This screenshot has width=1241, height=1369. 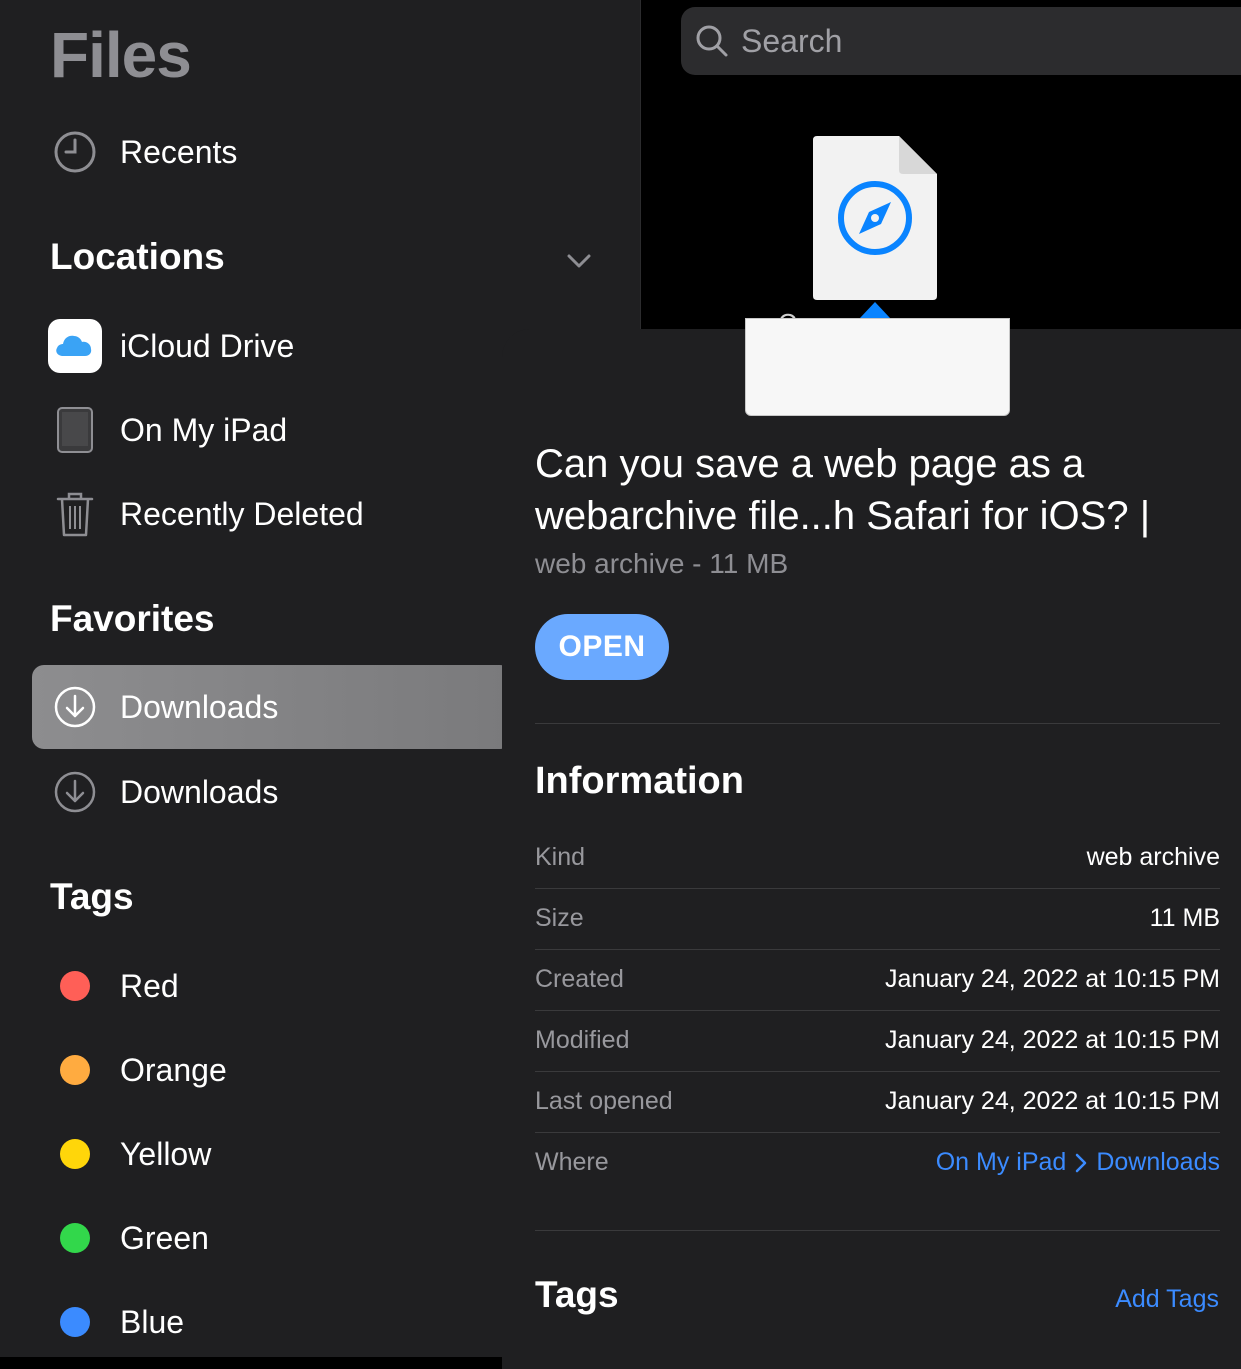 What do you see at coordinates (92, 897) in the screenshot?
I see `tags-header: Tags` at bounding box center [92, 897].